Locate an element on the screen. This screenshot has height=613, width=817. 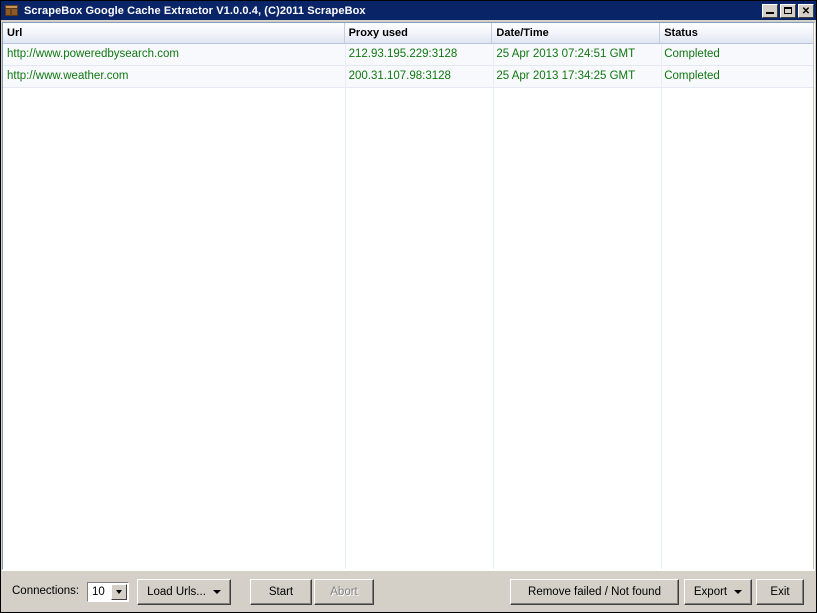
start-button: Start is located at coordinates (281, 592).